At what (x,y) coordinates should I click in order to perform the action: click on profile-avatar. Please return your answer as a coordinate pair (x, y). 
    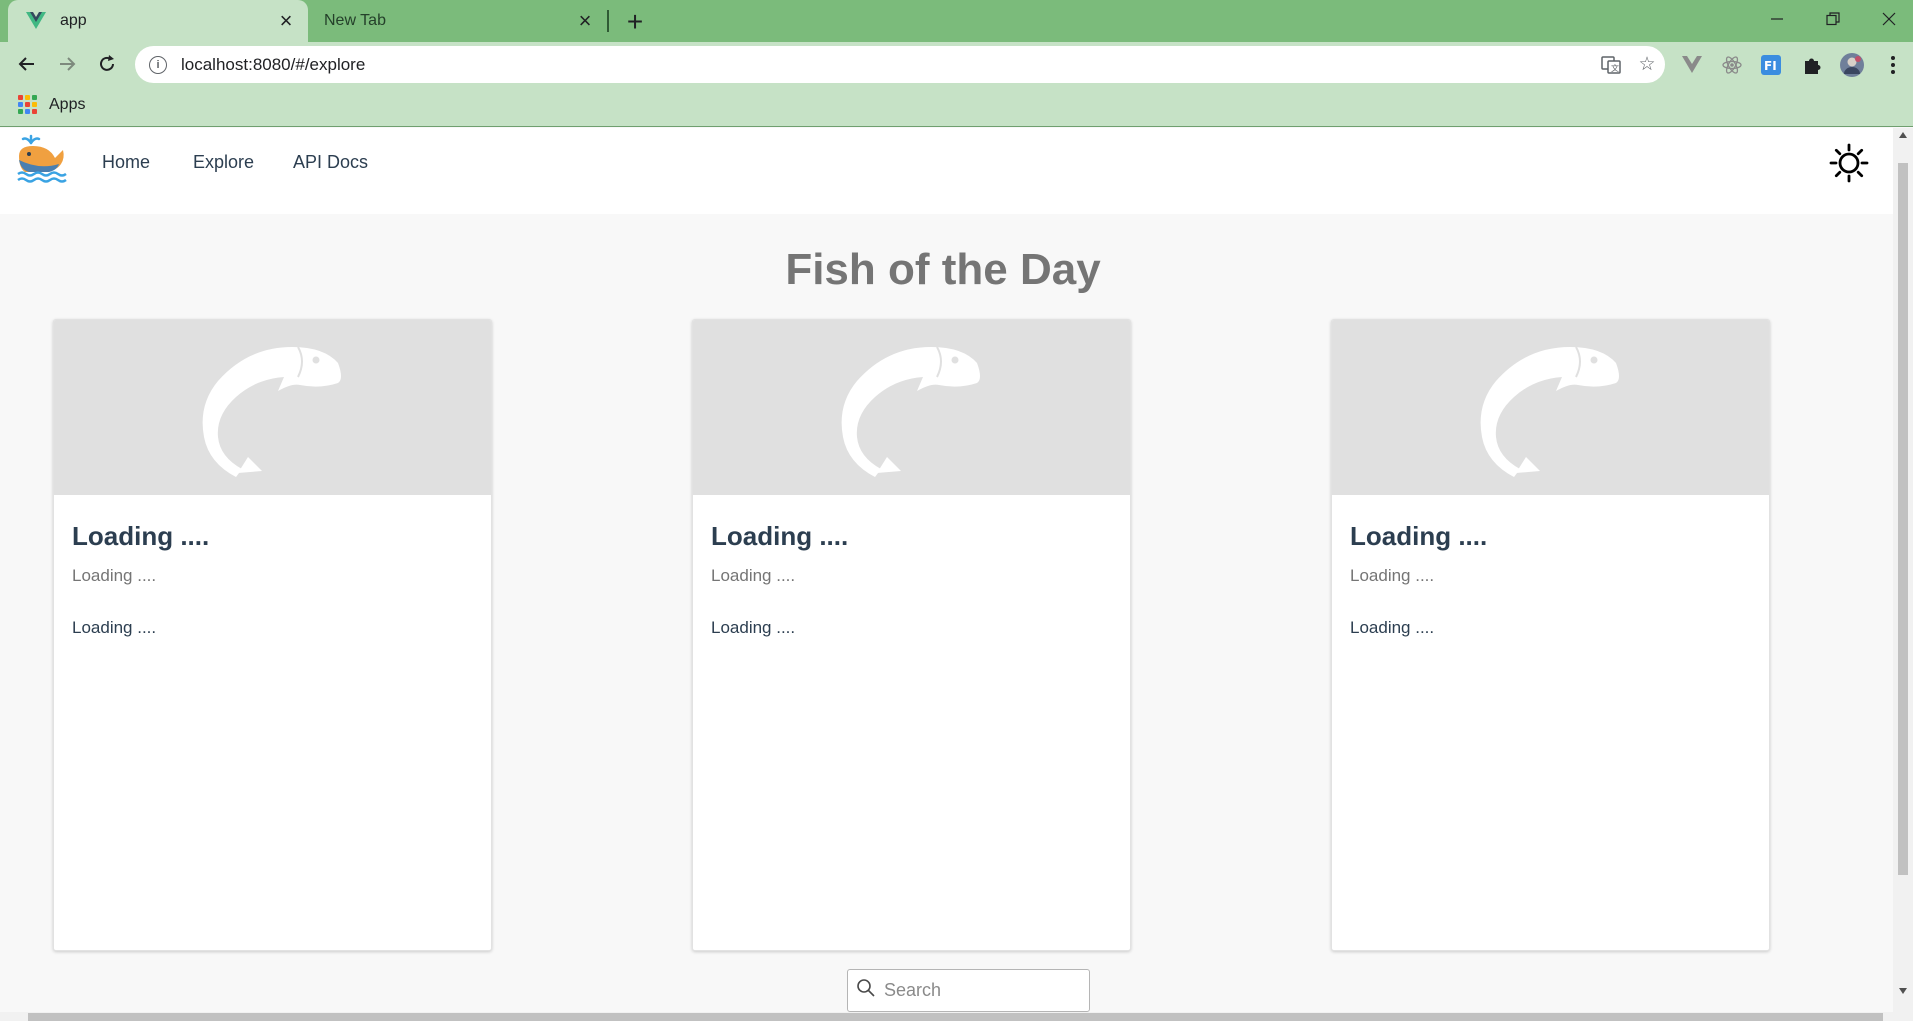
    Looking at the image, I should click on (1852, 65).